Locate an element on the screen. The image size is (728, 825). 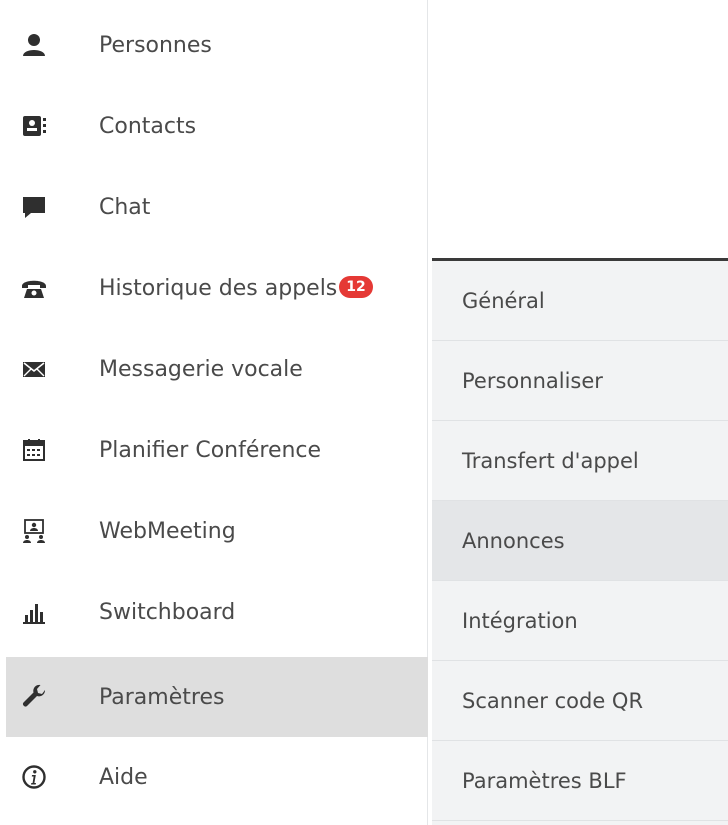
submenu-item-personnaliser: Personnaliser is located at coordinates (580, 381).